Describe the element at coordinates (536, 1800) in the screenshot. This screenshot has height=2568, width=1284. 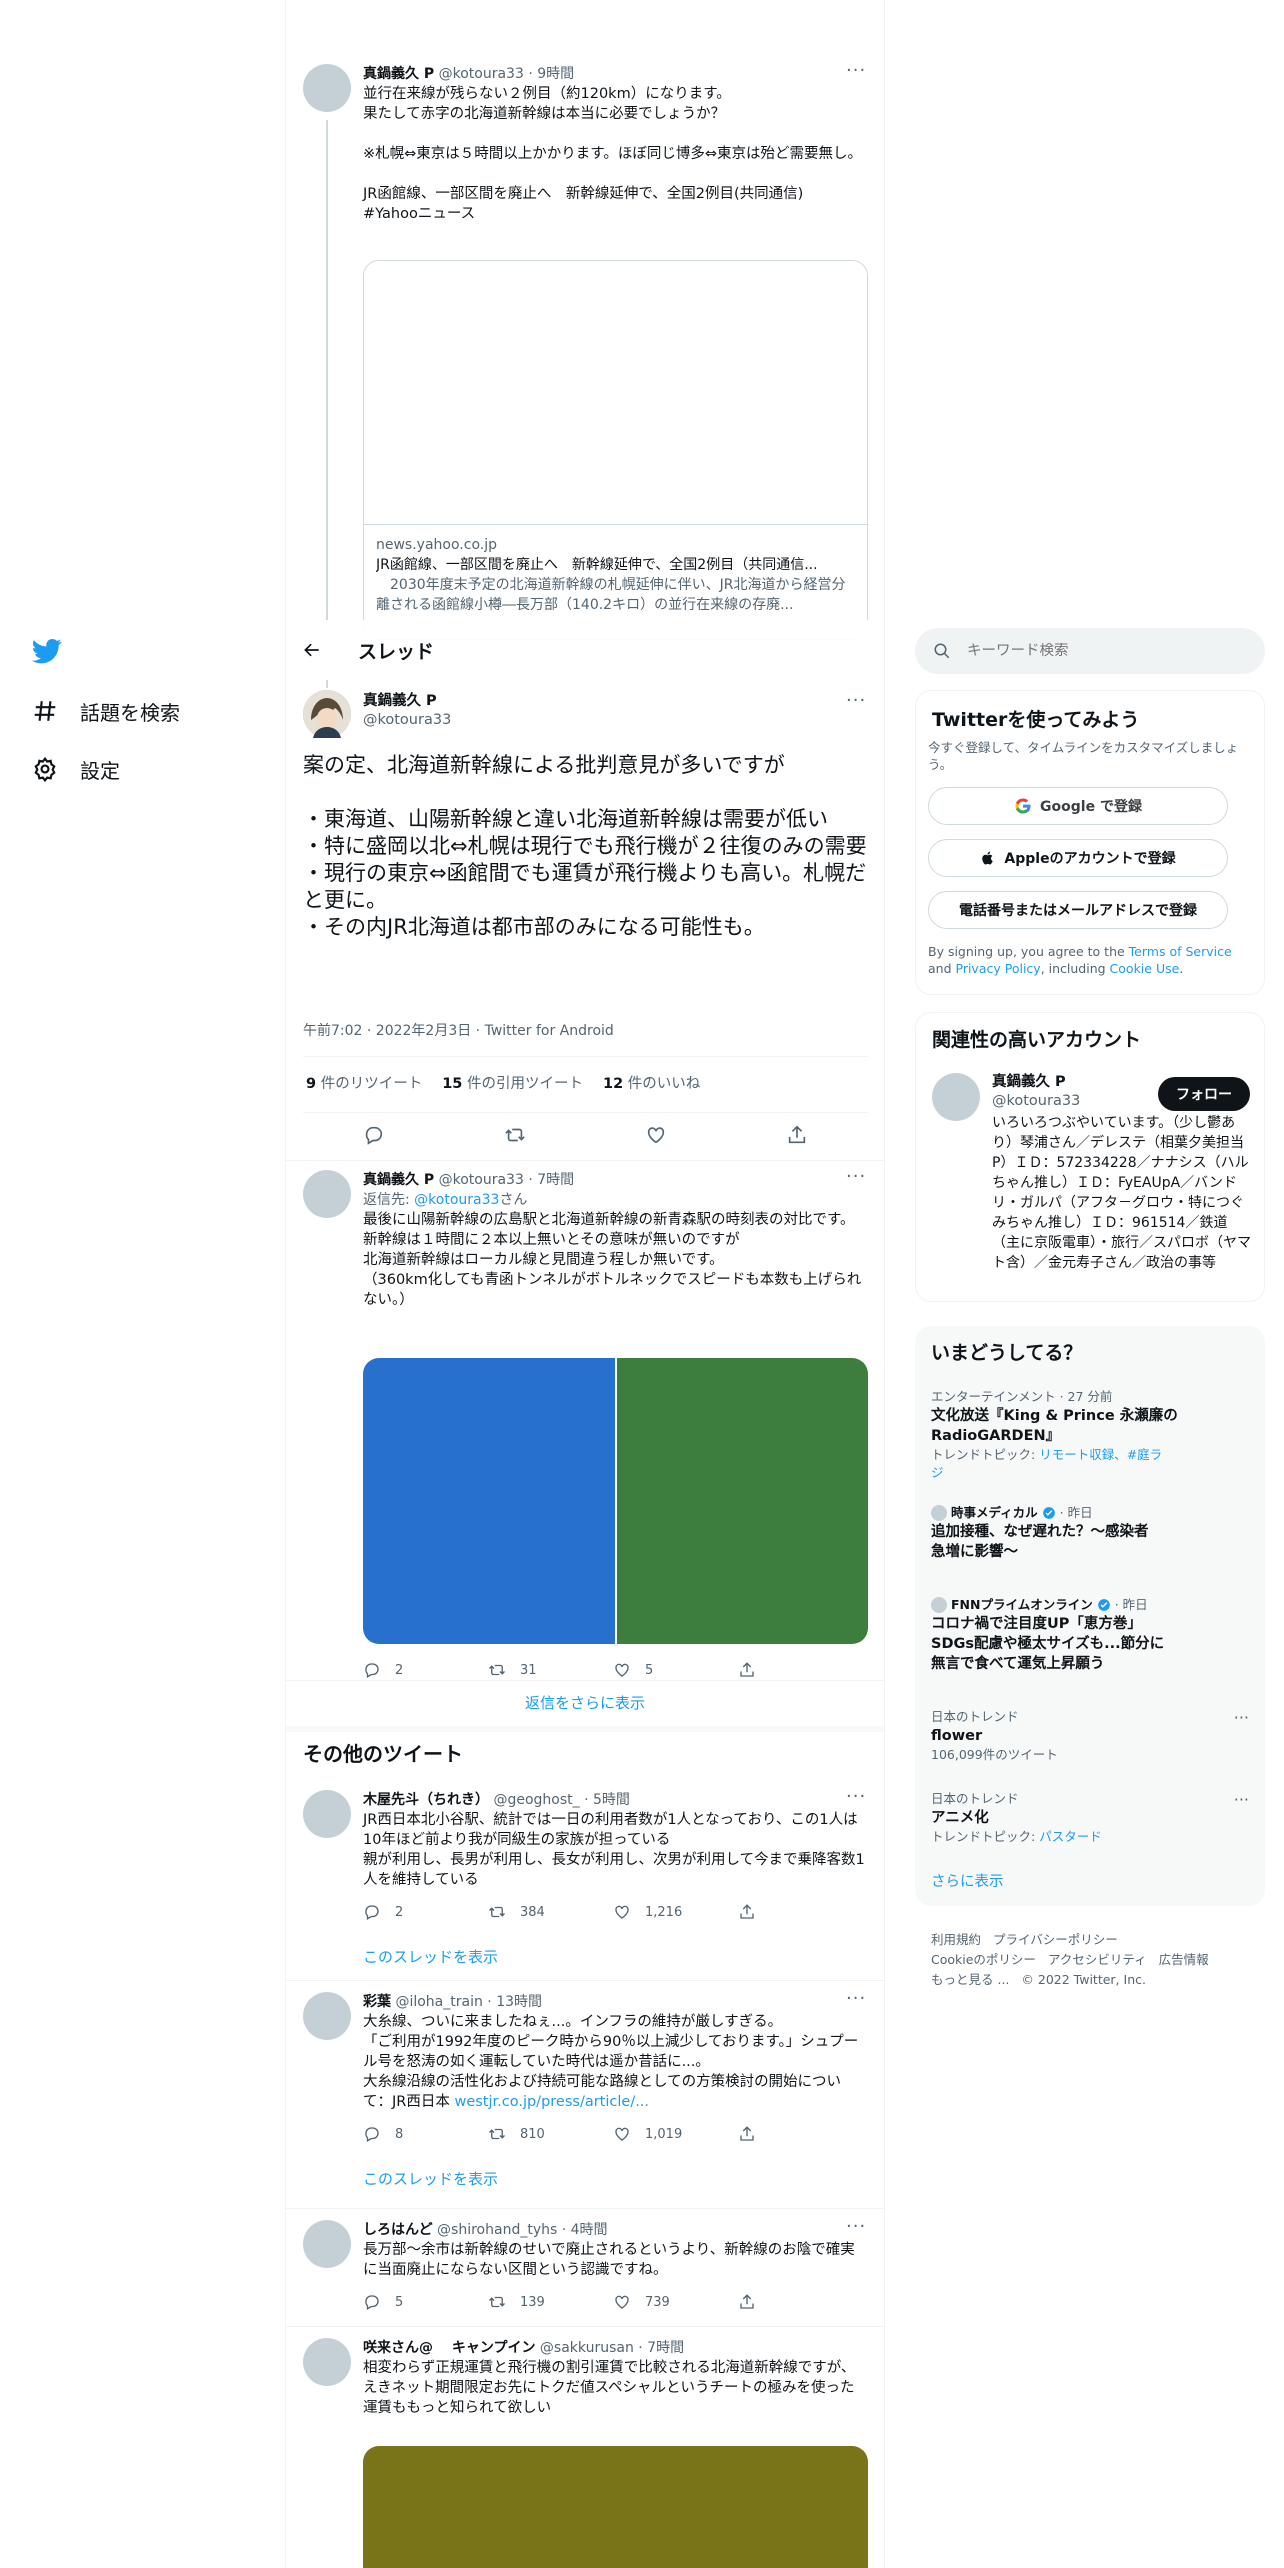
I see `author-handle: @geoghost_` at that location.